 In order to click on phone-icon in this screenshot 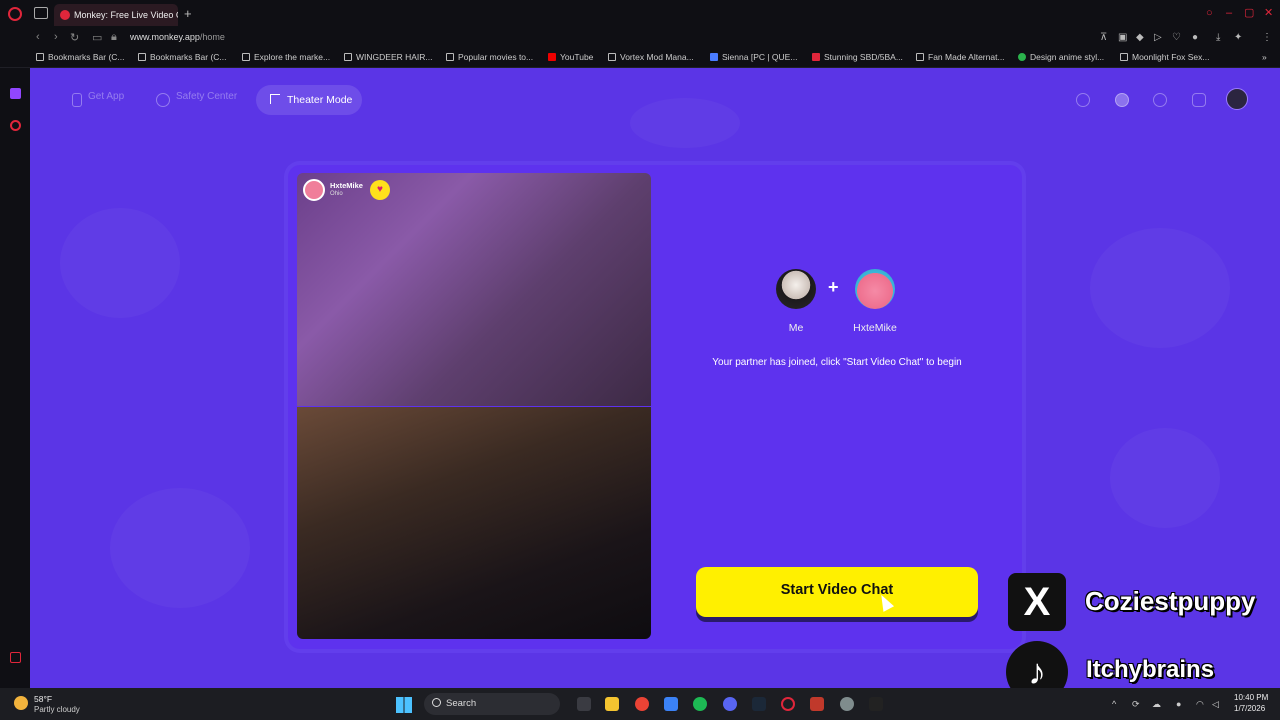, I will do `click(77, 100)`.